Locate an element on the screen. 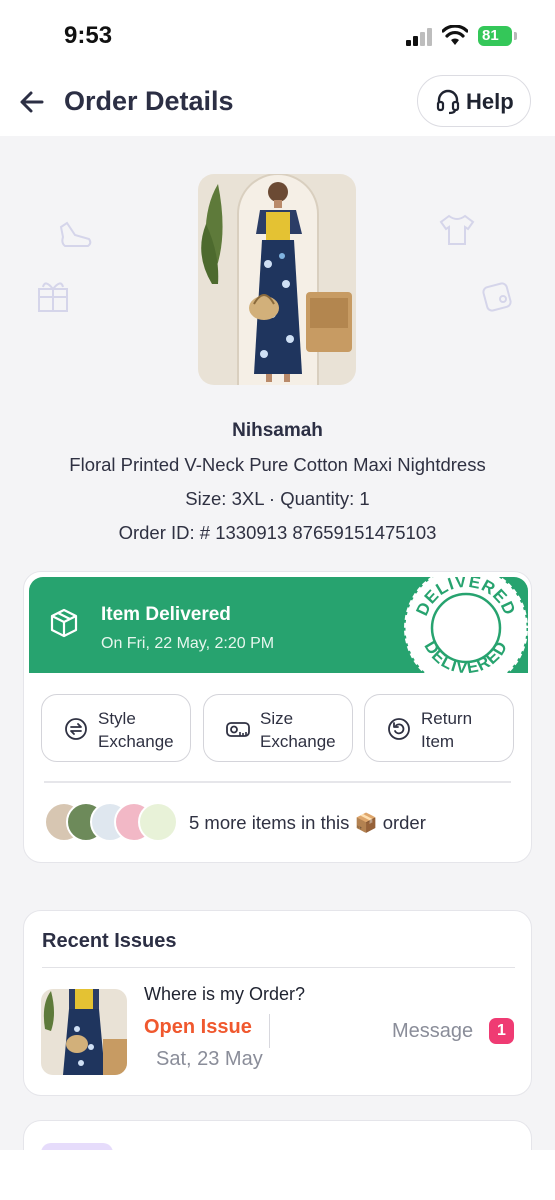  issue-status: Open Issue is located at coordinates (198, 1027).